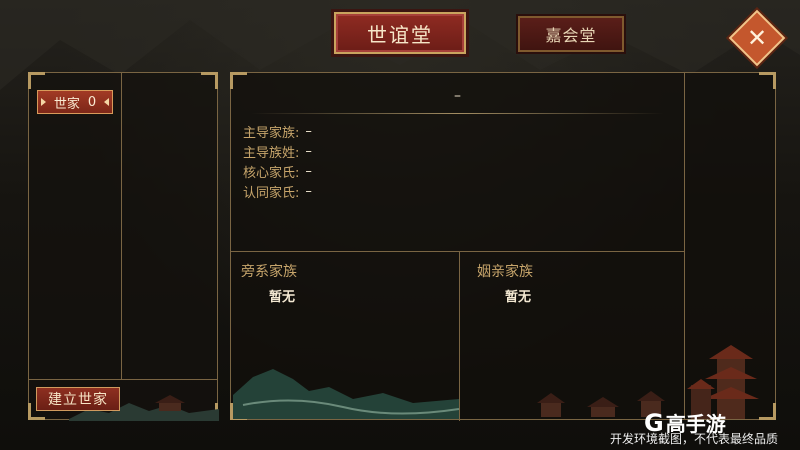 This screenshot has width=800, height=450. I want to click on family-name-title: –, so click(457, 96).